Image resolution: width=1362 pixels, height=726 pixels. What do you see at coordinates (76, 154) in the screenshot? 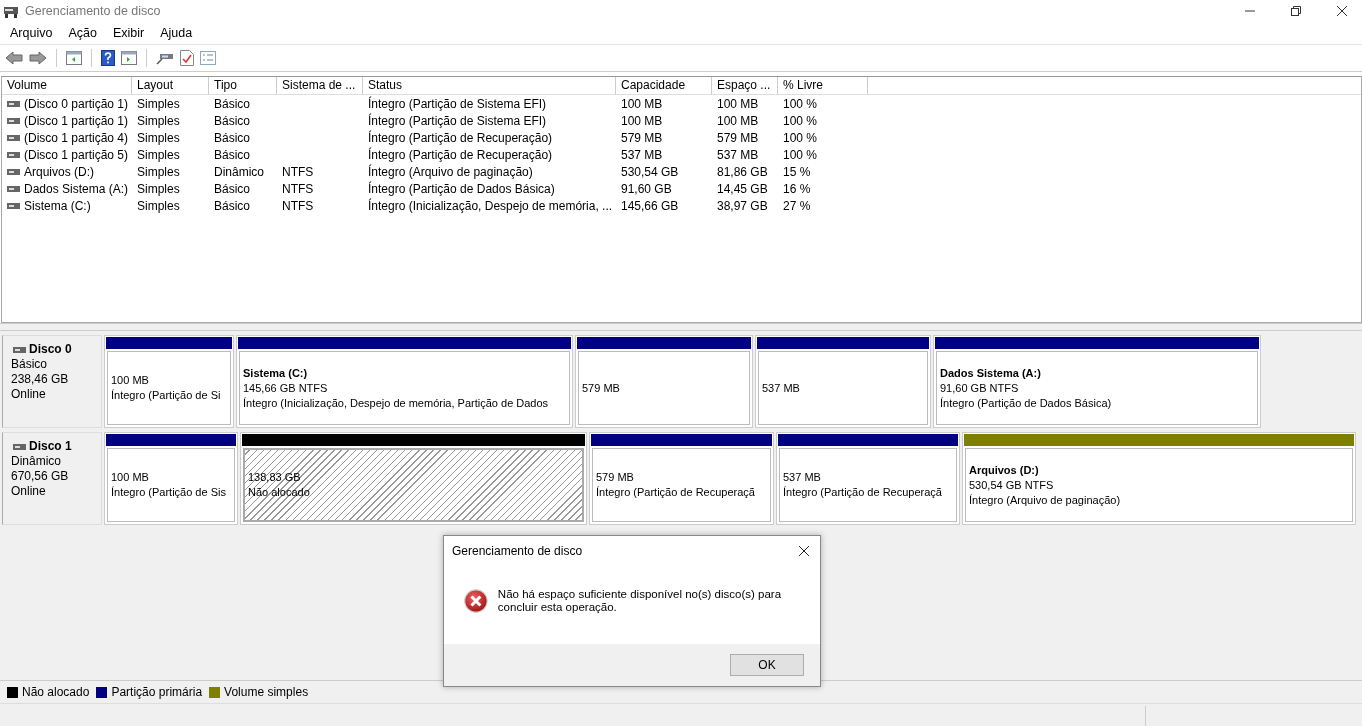
I see `table-cell: (Disco 1 partição 5)` at bounding box center [76, 154].